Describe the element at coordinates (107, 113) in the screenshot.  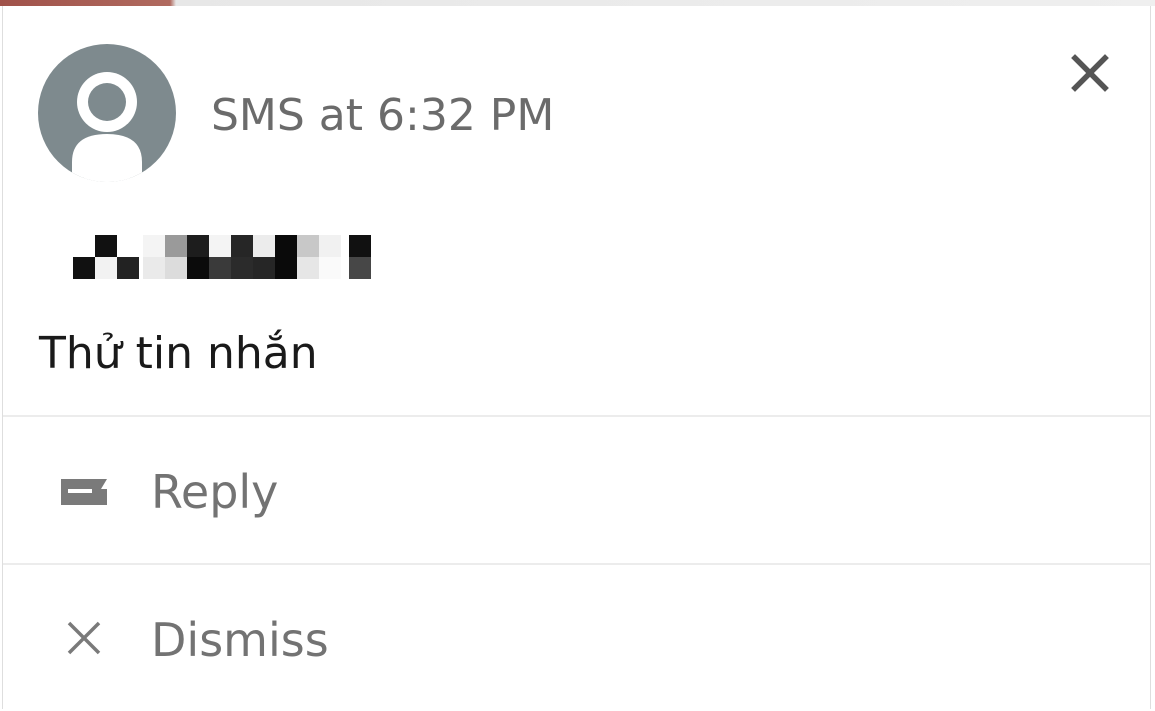
I see `person-avatar-icon` at that location.